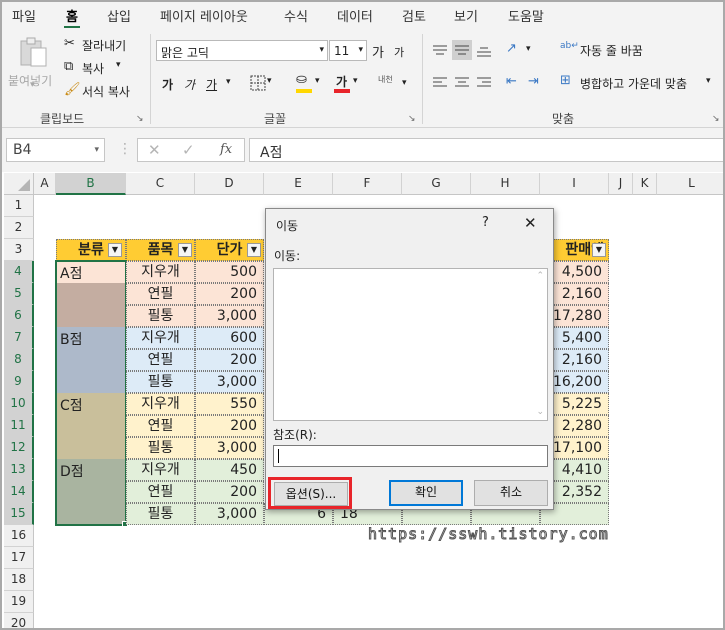 Image resolution: width=725 pixels, height=630 pixels. I want to click on font-size-select: 11 ▾, so click(348, 50).